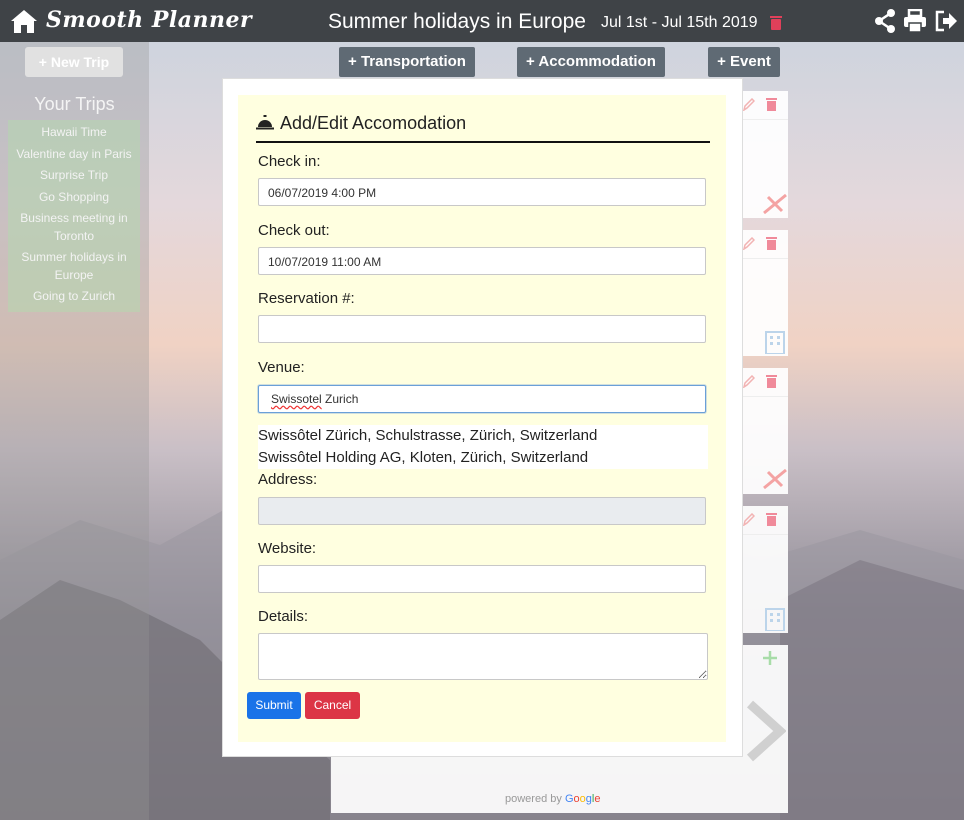 The width and height of the screenshot is (964, 820). What do you see at coordinates (482, 192) in the screenshot?
I see `checkin-input: 06/07/2019 4:00 PM` at bounding box center [482, 192].